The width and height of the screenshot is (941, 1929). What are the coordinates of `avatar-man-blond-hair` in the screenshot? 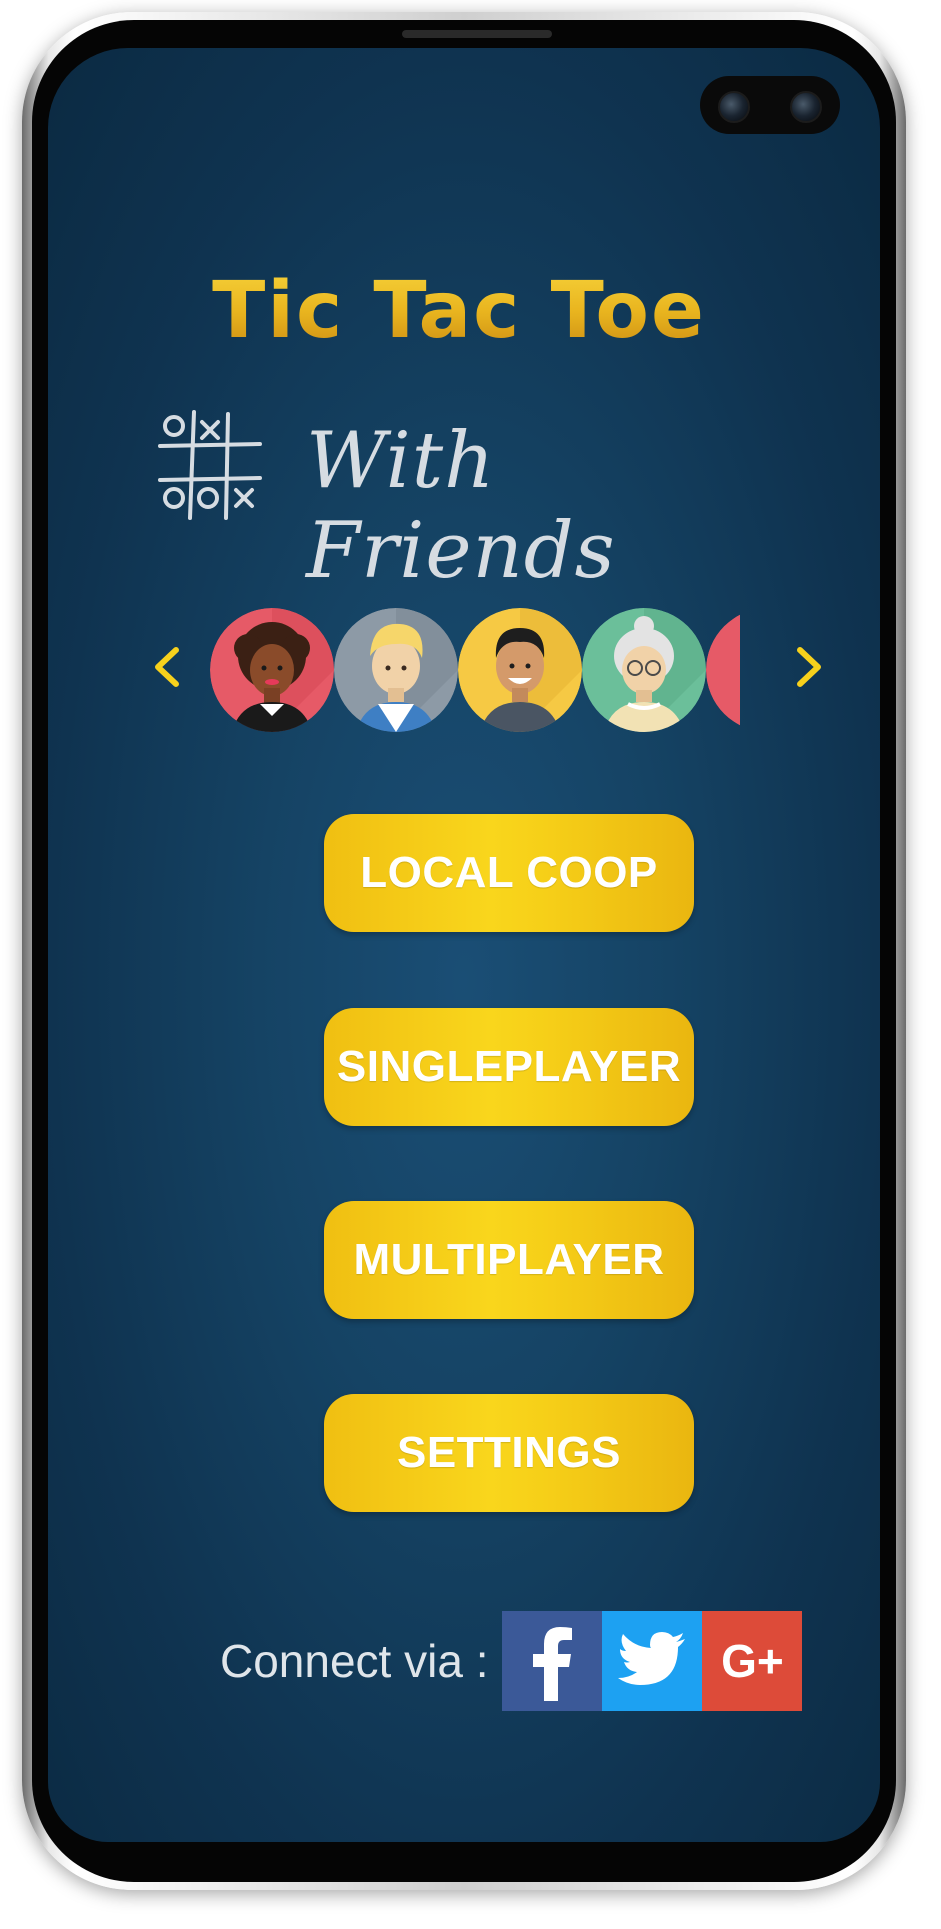 It's located at (396, 670).